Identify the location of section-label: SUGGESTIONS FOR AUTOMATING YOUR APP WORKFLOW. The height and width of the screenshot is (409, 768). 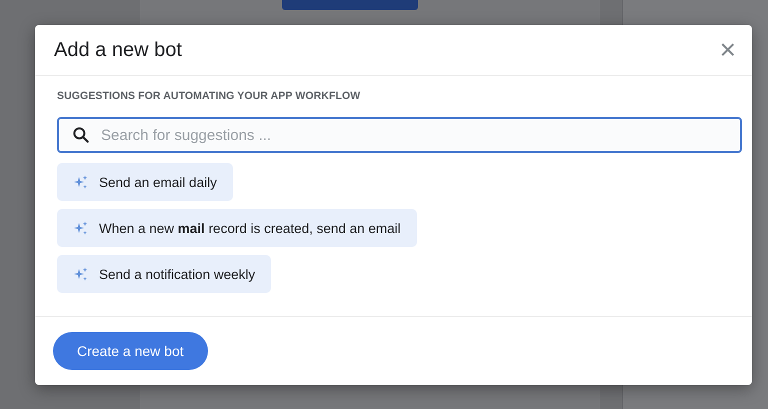
(209, 96).